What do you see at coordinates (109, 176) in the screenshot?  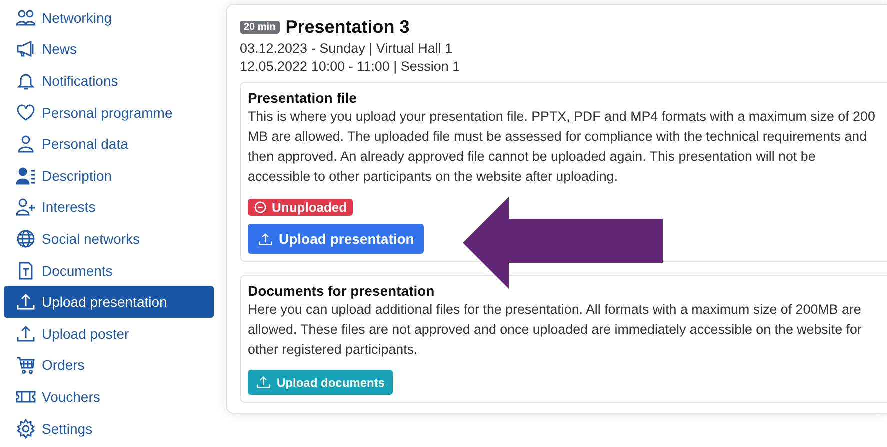 I see `sidebar-item: Description` at bounding box center [109, 176].